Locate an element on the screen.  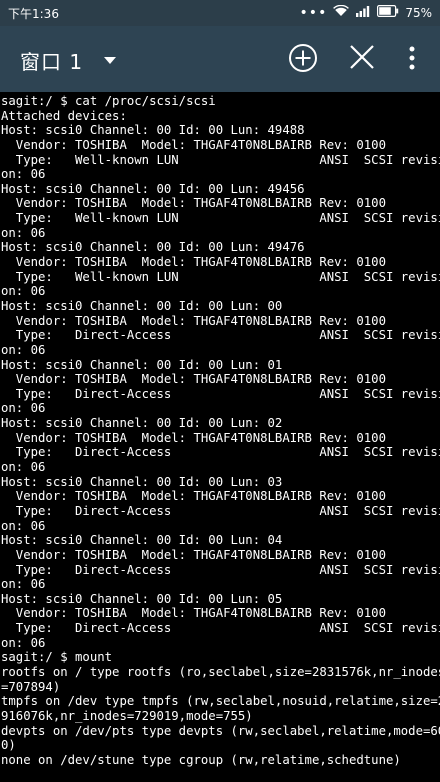
terminal-line: sagit:/ $ mount is located at coordinates (57, 657).